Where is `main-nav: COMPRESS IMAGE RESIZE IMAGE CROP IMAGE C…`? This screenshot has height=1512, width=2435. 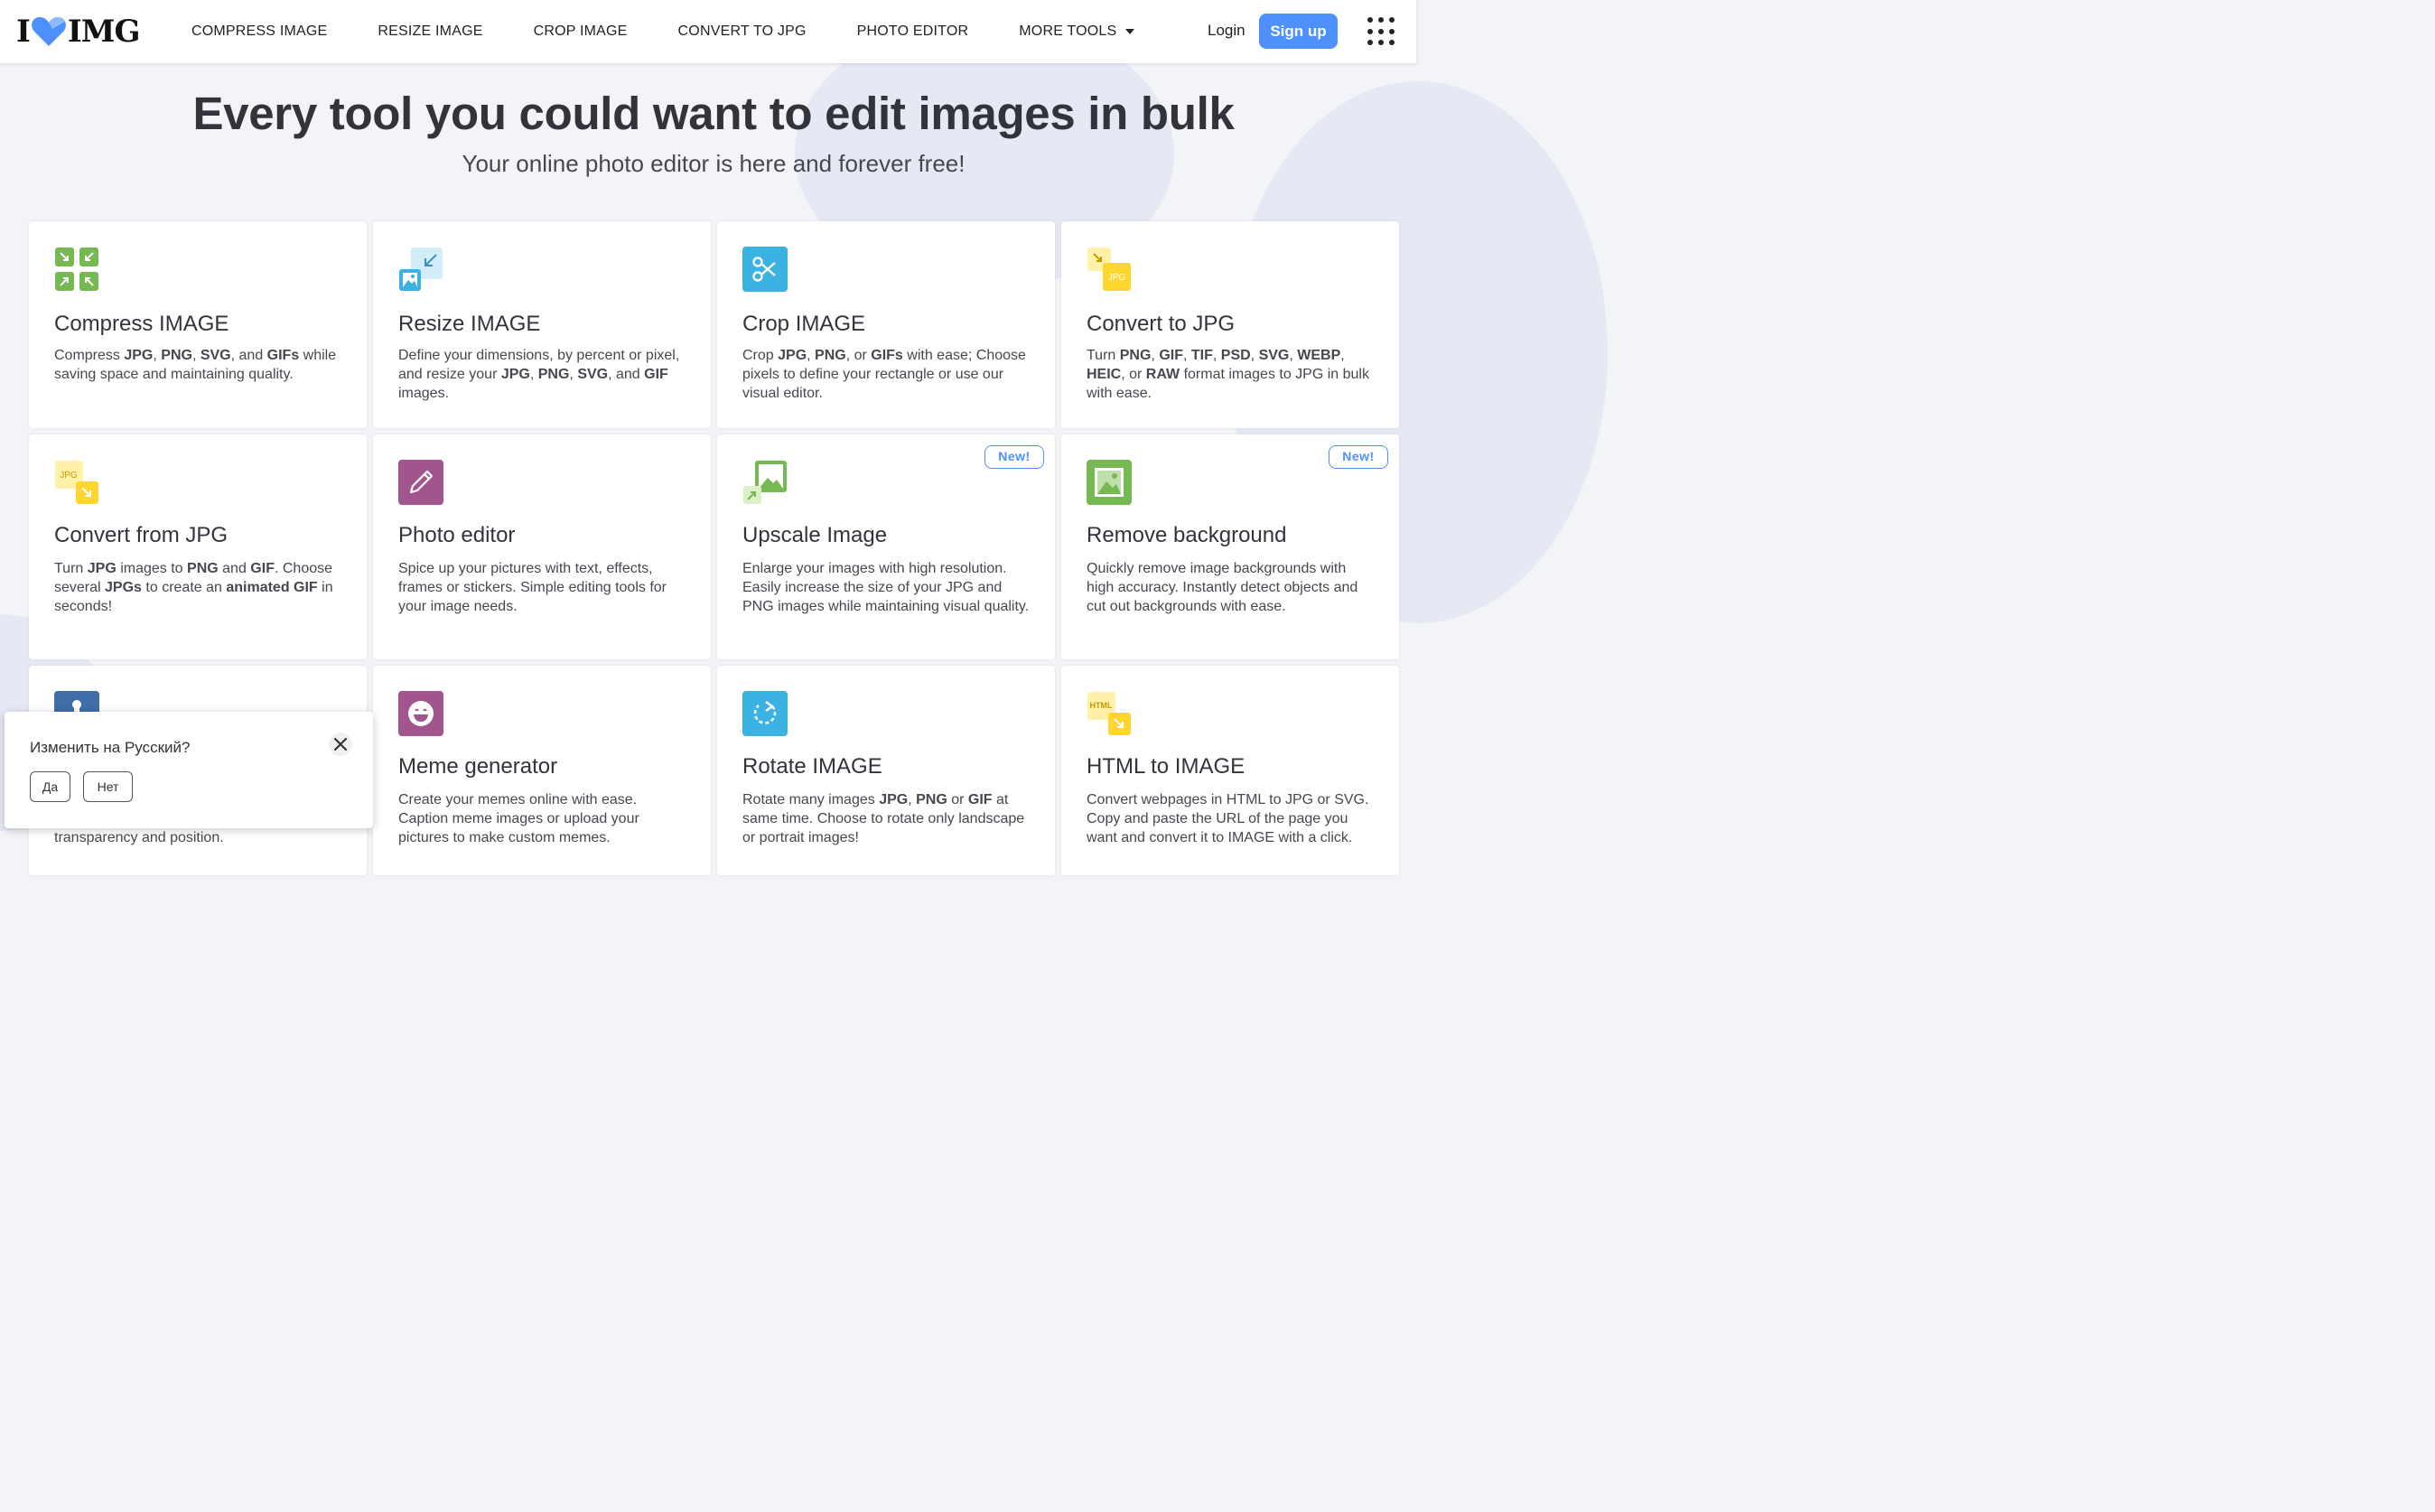
main-nav: COMPRESS IMAGE RESIZE IMAGE CROP IMAGE C… is located at coordinates (688, 31).